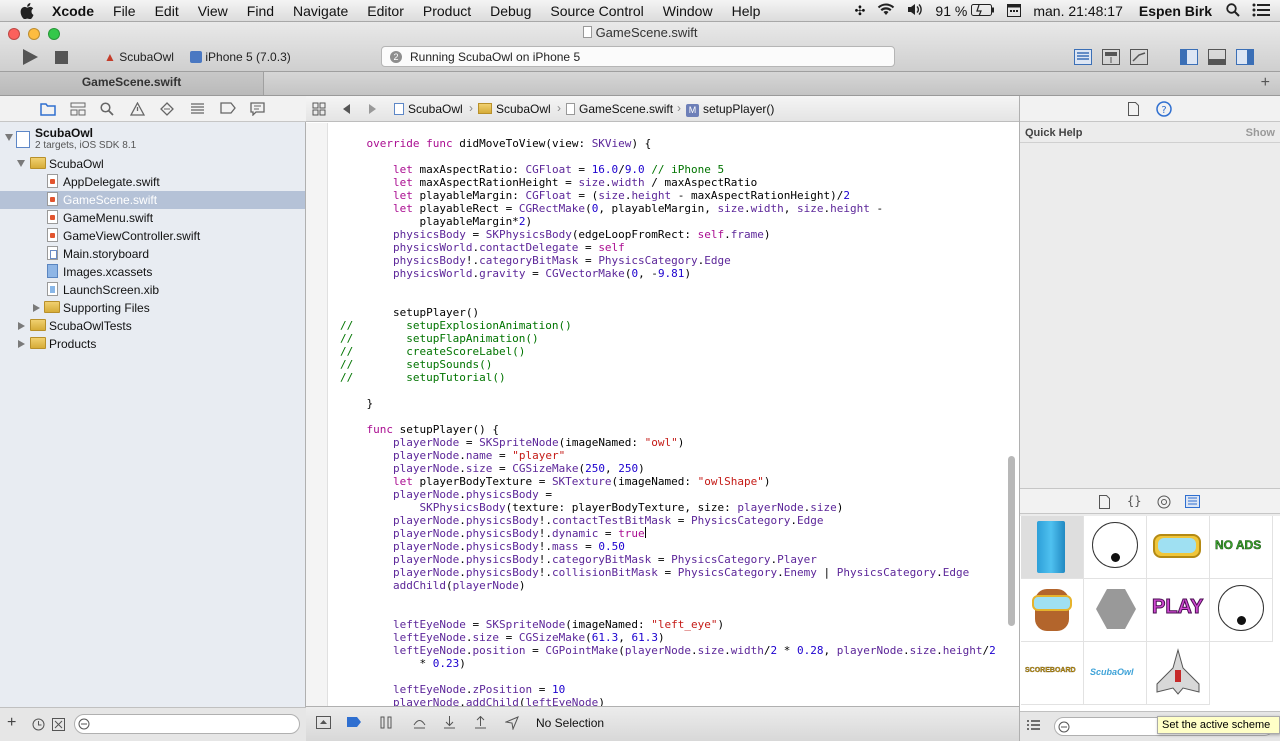  Describe the element at coordinates (480, 722) in the screenshot. I see `step-out-icon` at that location.